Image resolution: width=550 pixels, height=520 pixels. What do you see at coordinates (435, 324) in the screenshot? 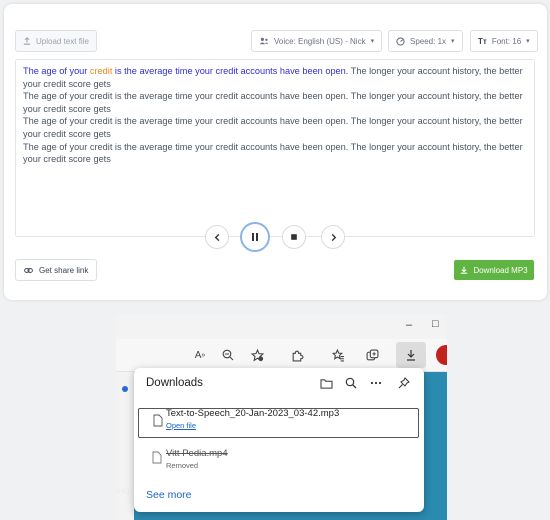
I see `maximize-button: □` at bounding box center [435, 324].